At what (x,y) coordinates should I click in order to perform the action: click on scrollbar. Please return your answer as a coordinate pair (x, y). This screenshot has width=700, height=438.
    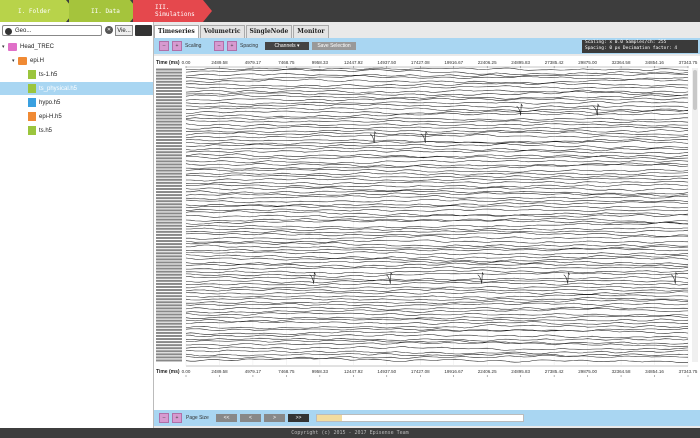
    Looking at the image, I should click on (695, 215).